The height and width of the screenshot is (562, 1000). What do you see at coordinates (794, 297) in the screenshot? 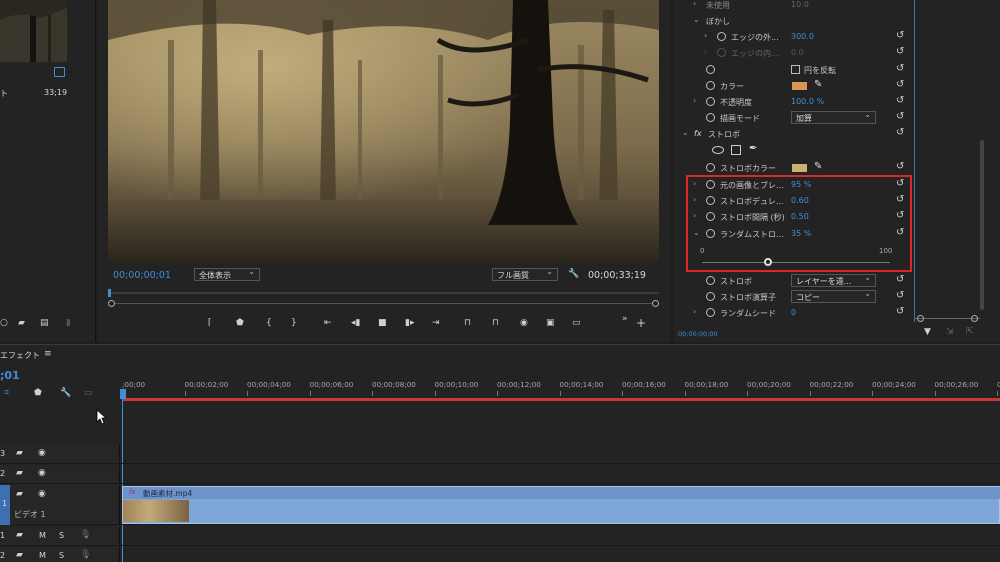
I see `effect-row-strobe-op: ストロボ演算子 コピー ↺` at bounding box center [794, 297].